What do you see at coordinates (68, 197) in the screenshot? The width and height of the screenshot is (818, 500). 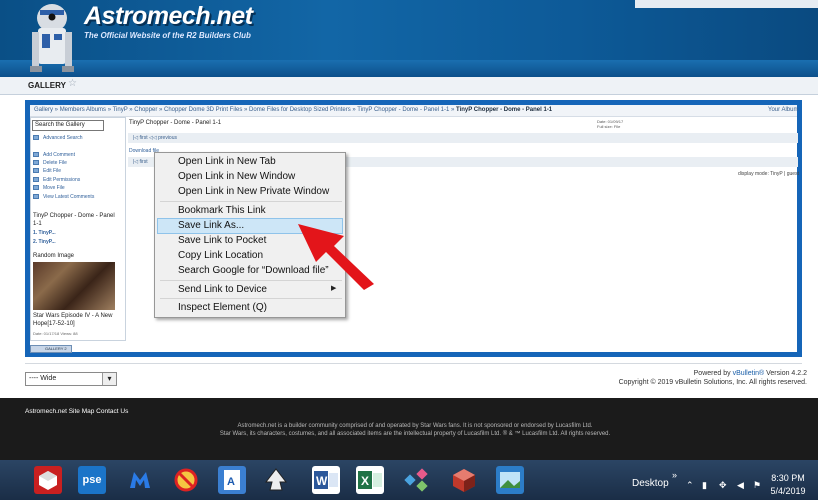 I see `view-latest-comments-link: View Latest Comments` at bounding box center [68, 197].